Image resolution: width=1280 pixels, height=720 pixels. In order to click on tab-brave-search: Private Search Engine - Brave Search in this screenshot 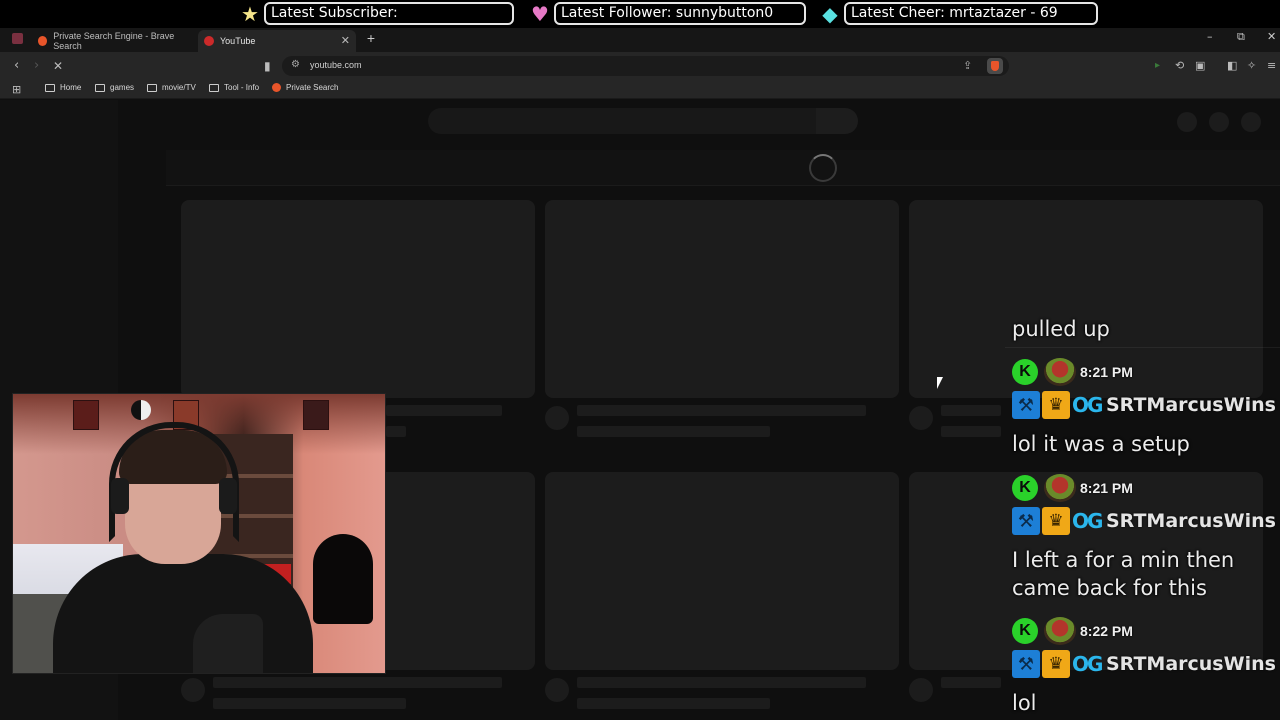, I will do `click(113, 41)`.